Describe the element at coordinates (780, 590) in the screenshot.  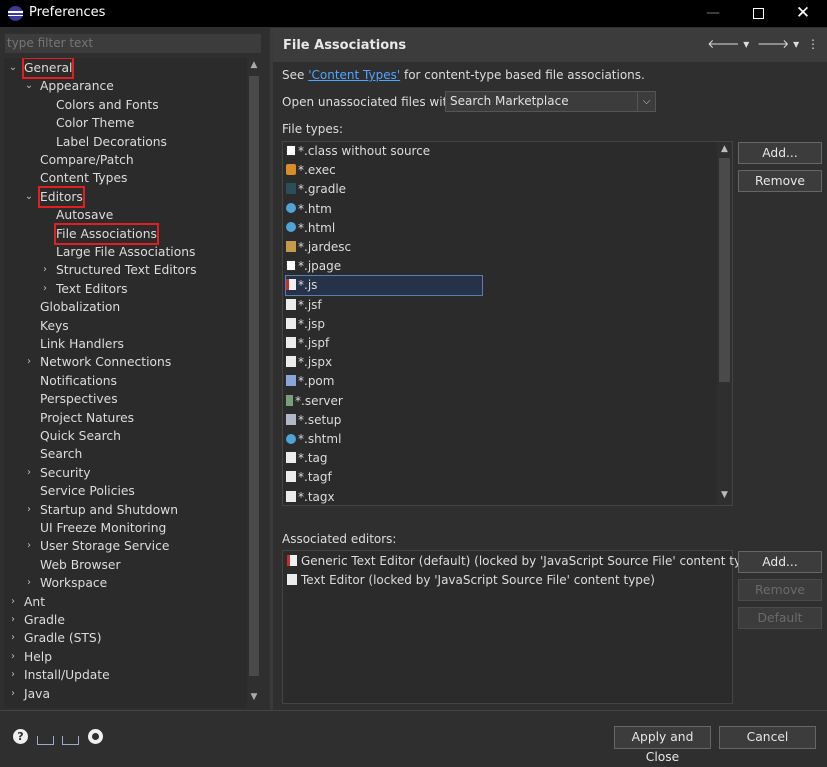
I see `remove-editor-button: Remove` at that location.